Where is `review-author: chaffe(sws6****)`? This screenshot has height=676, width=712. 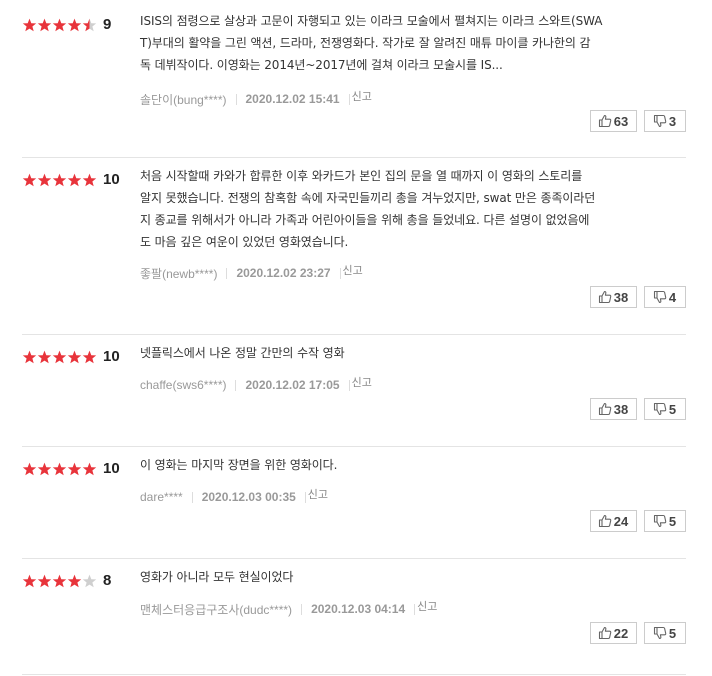
review-author: chaffe(sws6****) is located at coordinates (183, 385).